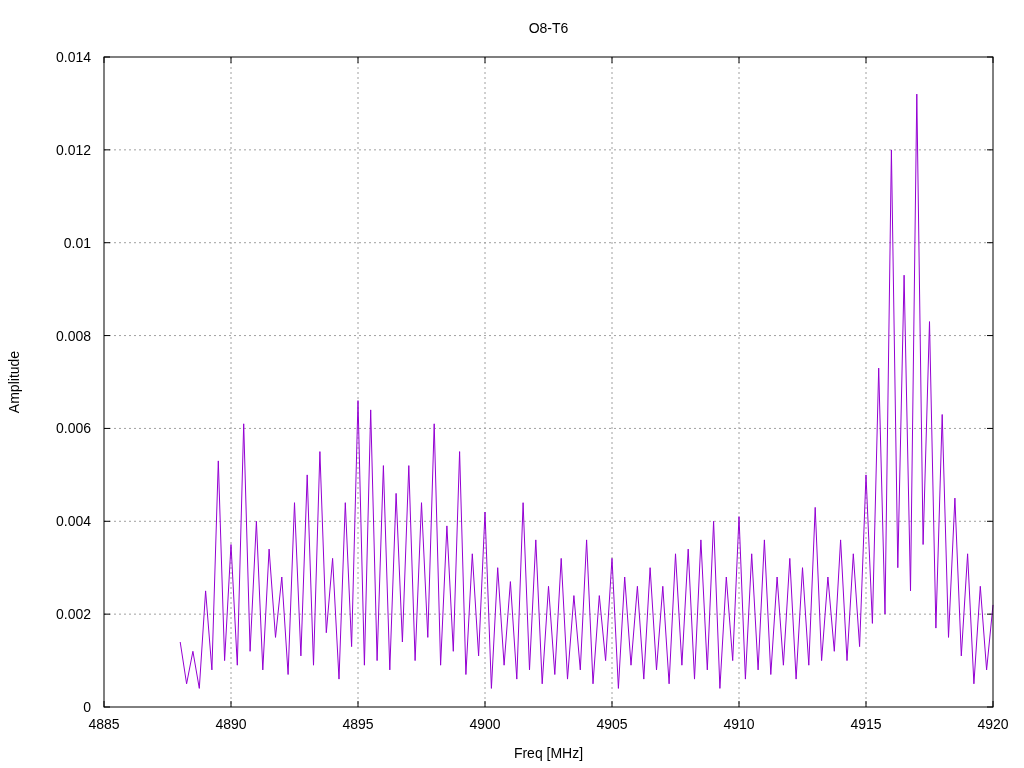 This screenshot has height=768, width=1024. I want to click on chart-title: O8-T6, so click(548, 28).